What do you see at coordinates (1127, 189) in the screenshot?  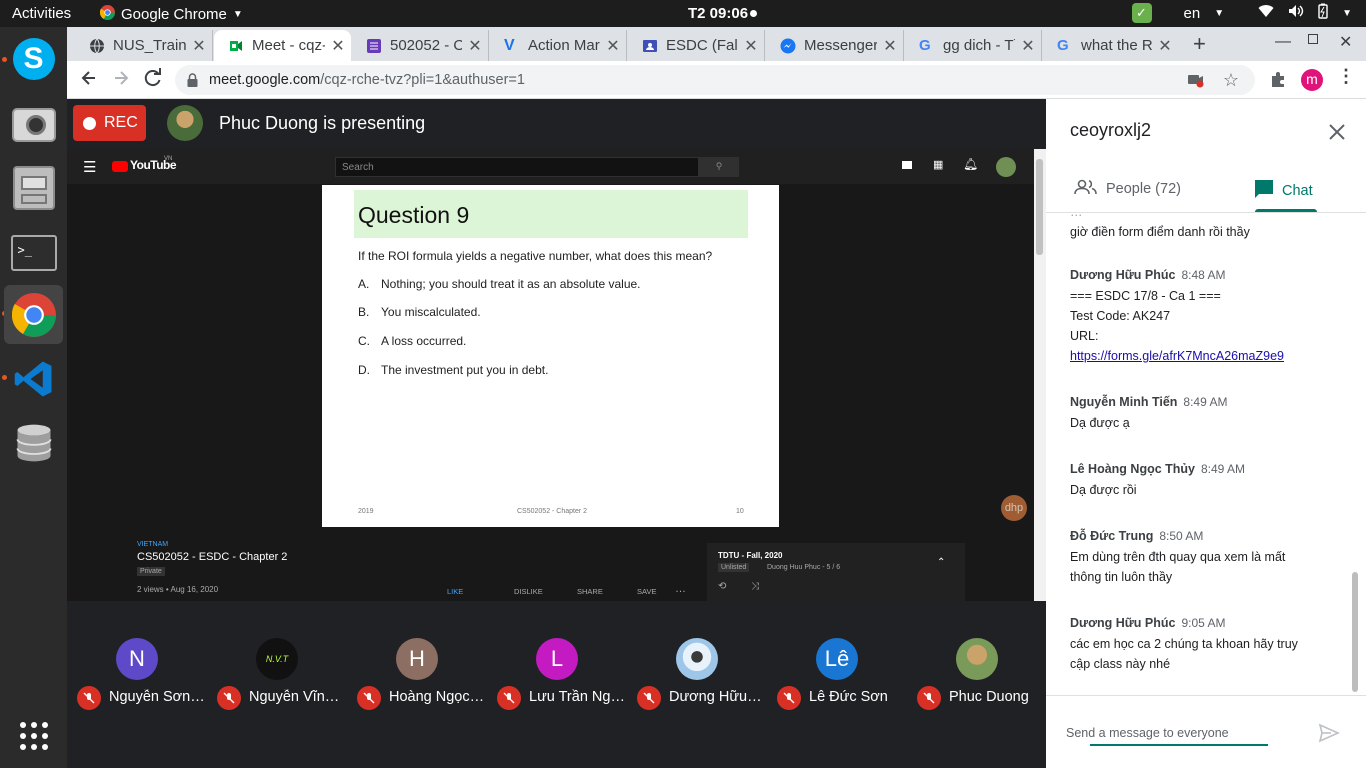 I see `tab-people: People (72)` at bounding box center [1127, 189].